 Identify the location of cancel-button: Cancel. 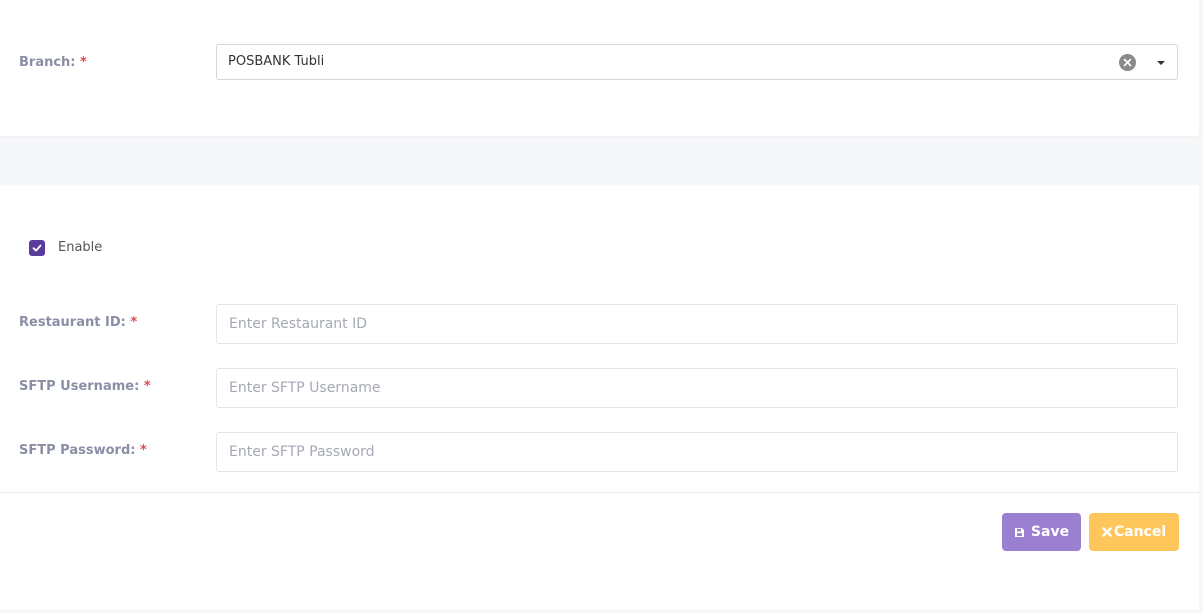
(1134, 532).